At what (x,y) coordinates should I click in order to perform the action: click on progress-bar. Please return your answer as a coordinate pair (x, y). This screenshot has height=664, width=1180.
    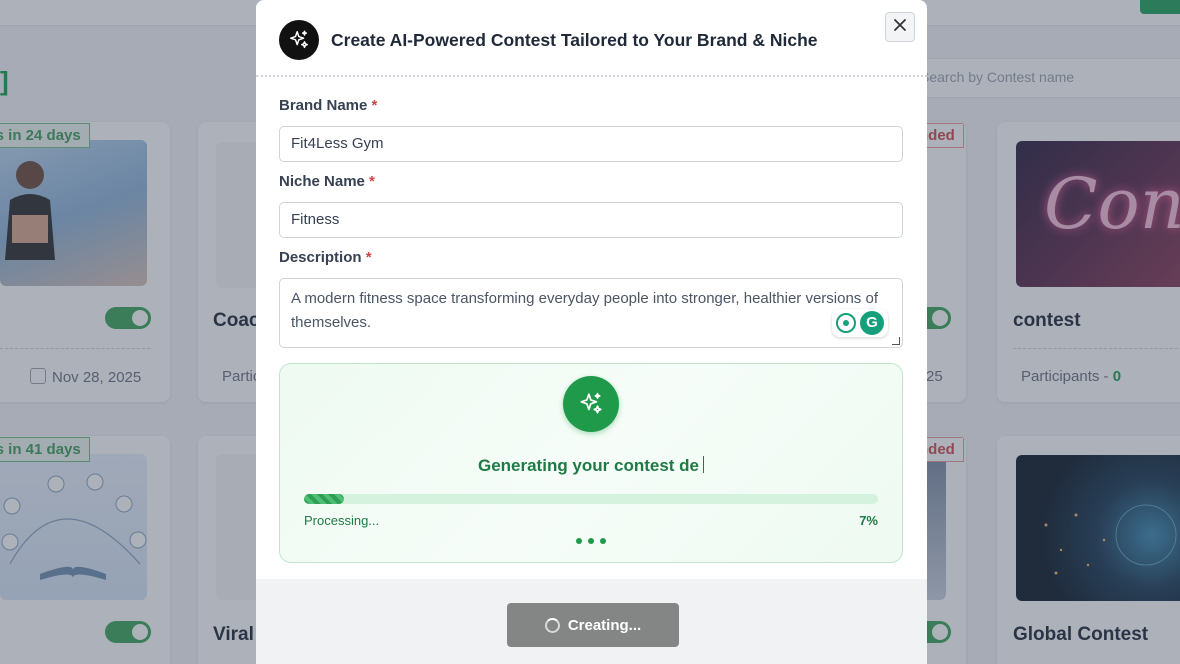
    Looking at the image, I should click on (591, 499).